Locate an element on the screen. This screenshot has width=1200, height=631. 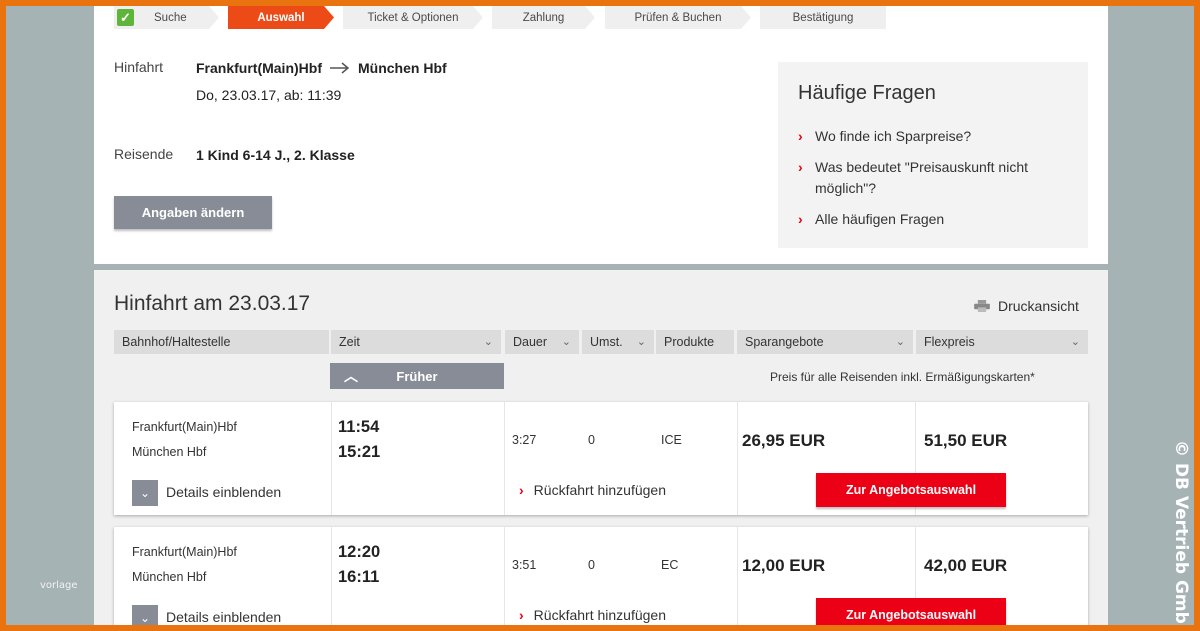
column-changes: Umst. ⌄ is located at coordinates (618, 342).